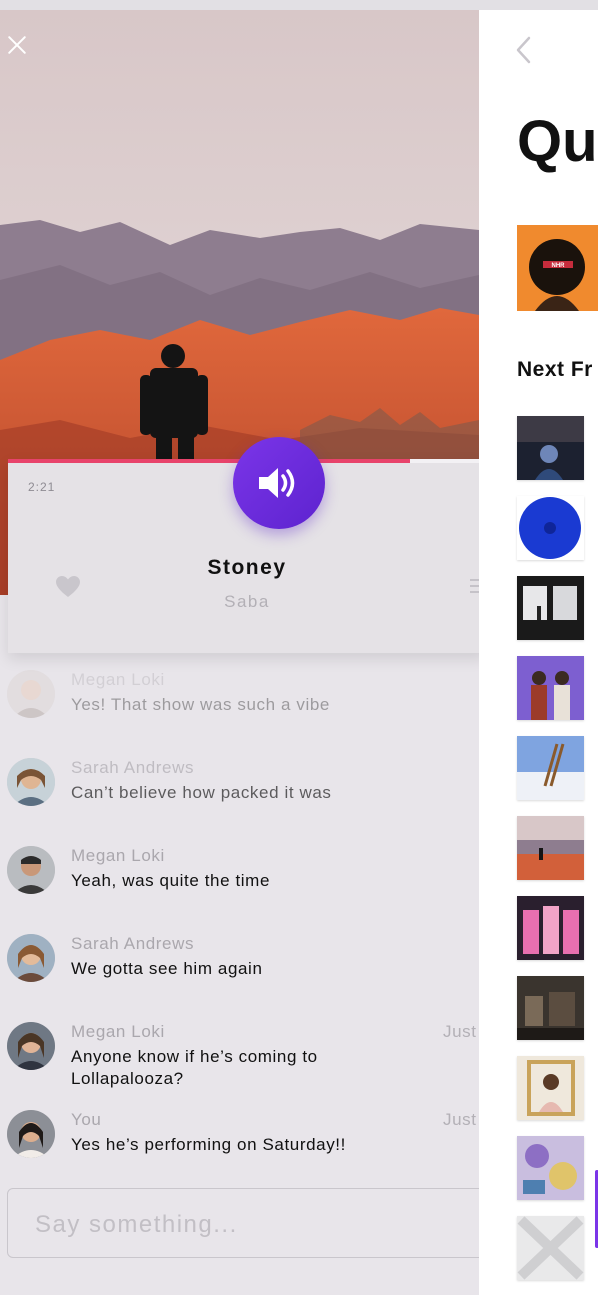  I want to click on chat-message: Sarah Andrews We gotta see him again, so click(243, 959).